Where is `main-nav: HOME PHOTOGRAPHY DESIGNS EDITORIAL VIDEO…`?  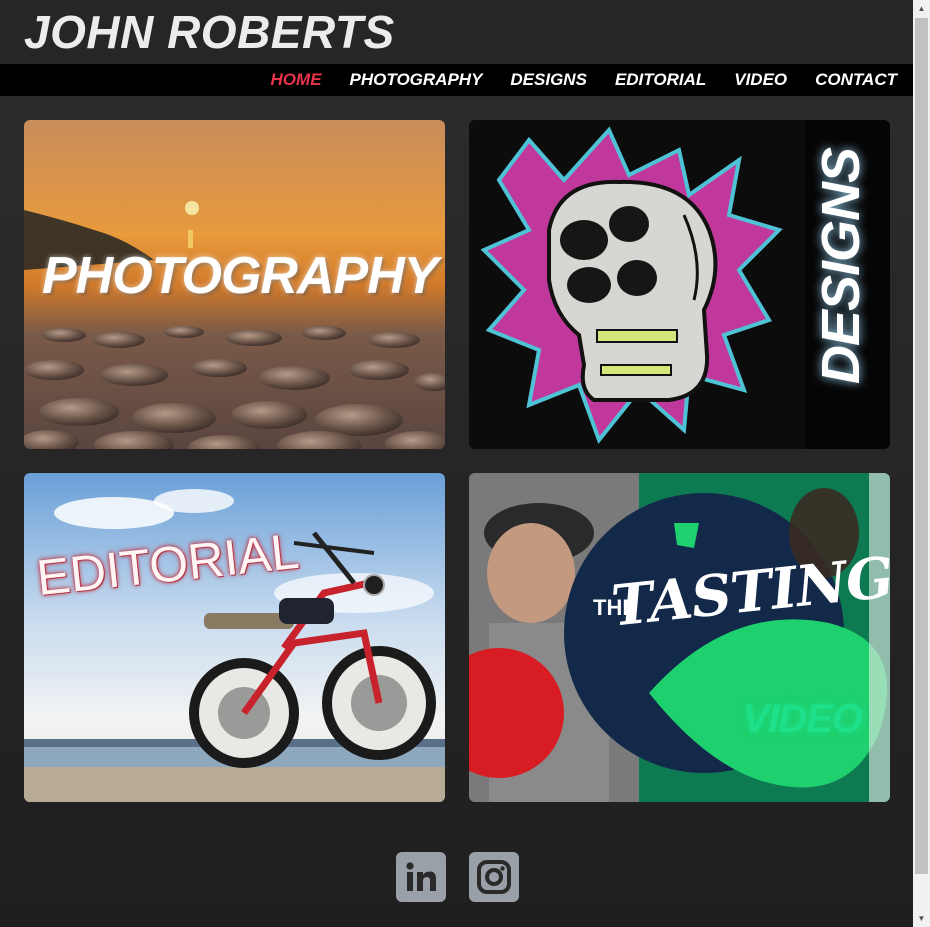 main-nav: HOME PHOTOGRAPHY DESIGNS EDITORIAL VIDEO… is located at coordinates (456, 80).